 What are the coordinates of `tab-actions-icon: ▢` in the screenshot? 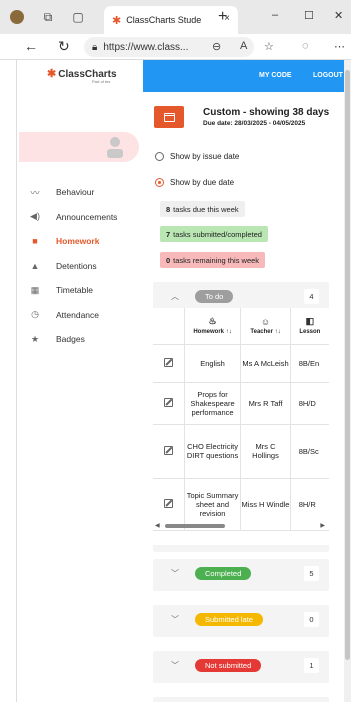 It's located at (78, 17).